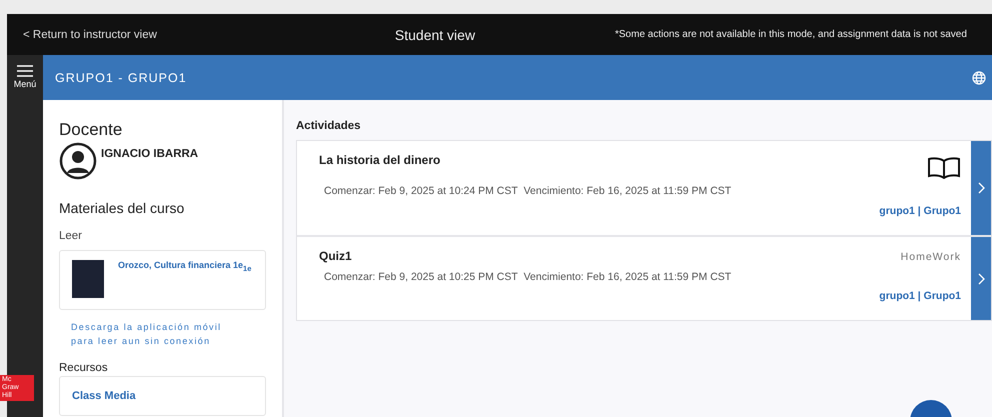 The width and height of the screenshot is (992, 417). Describe the element at coordinates (379, 160) in the screenshot. I see `activity-title: La historia del dinero` at that location.